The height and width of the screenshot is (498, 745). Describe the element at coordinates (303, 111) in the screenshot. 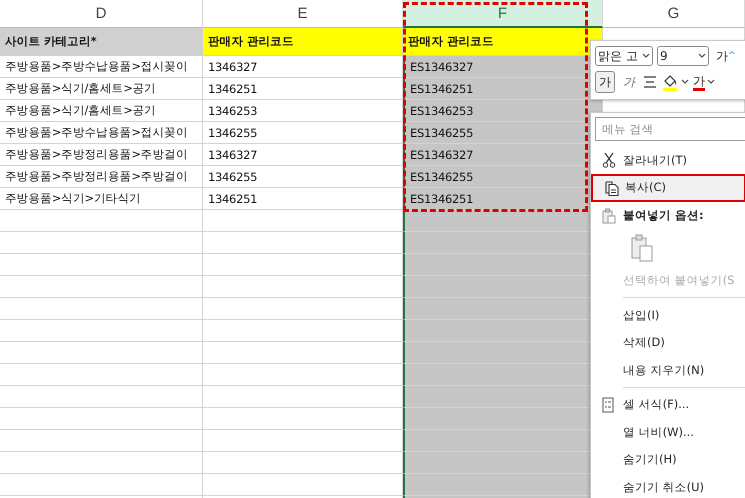

I see `table-cell: 1346253` at that location.